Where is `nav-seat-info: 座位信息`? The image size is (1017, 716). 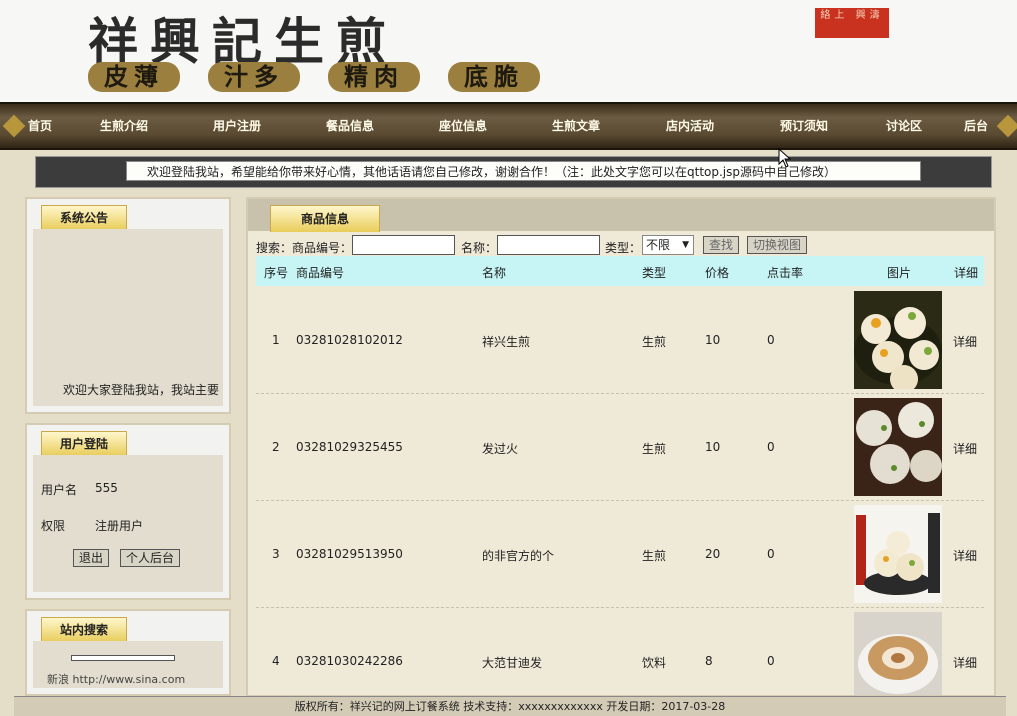
nav-seat-info: 座位信息 is located at coordinates (463, 126).